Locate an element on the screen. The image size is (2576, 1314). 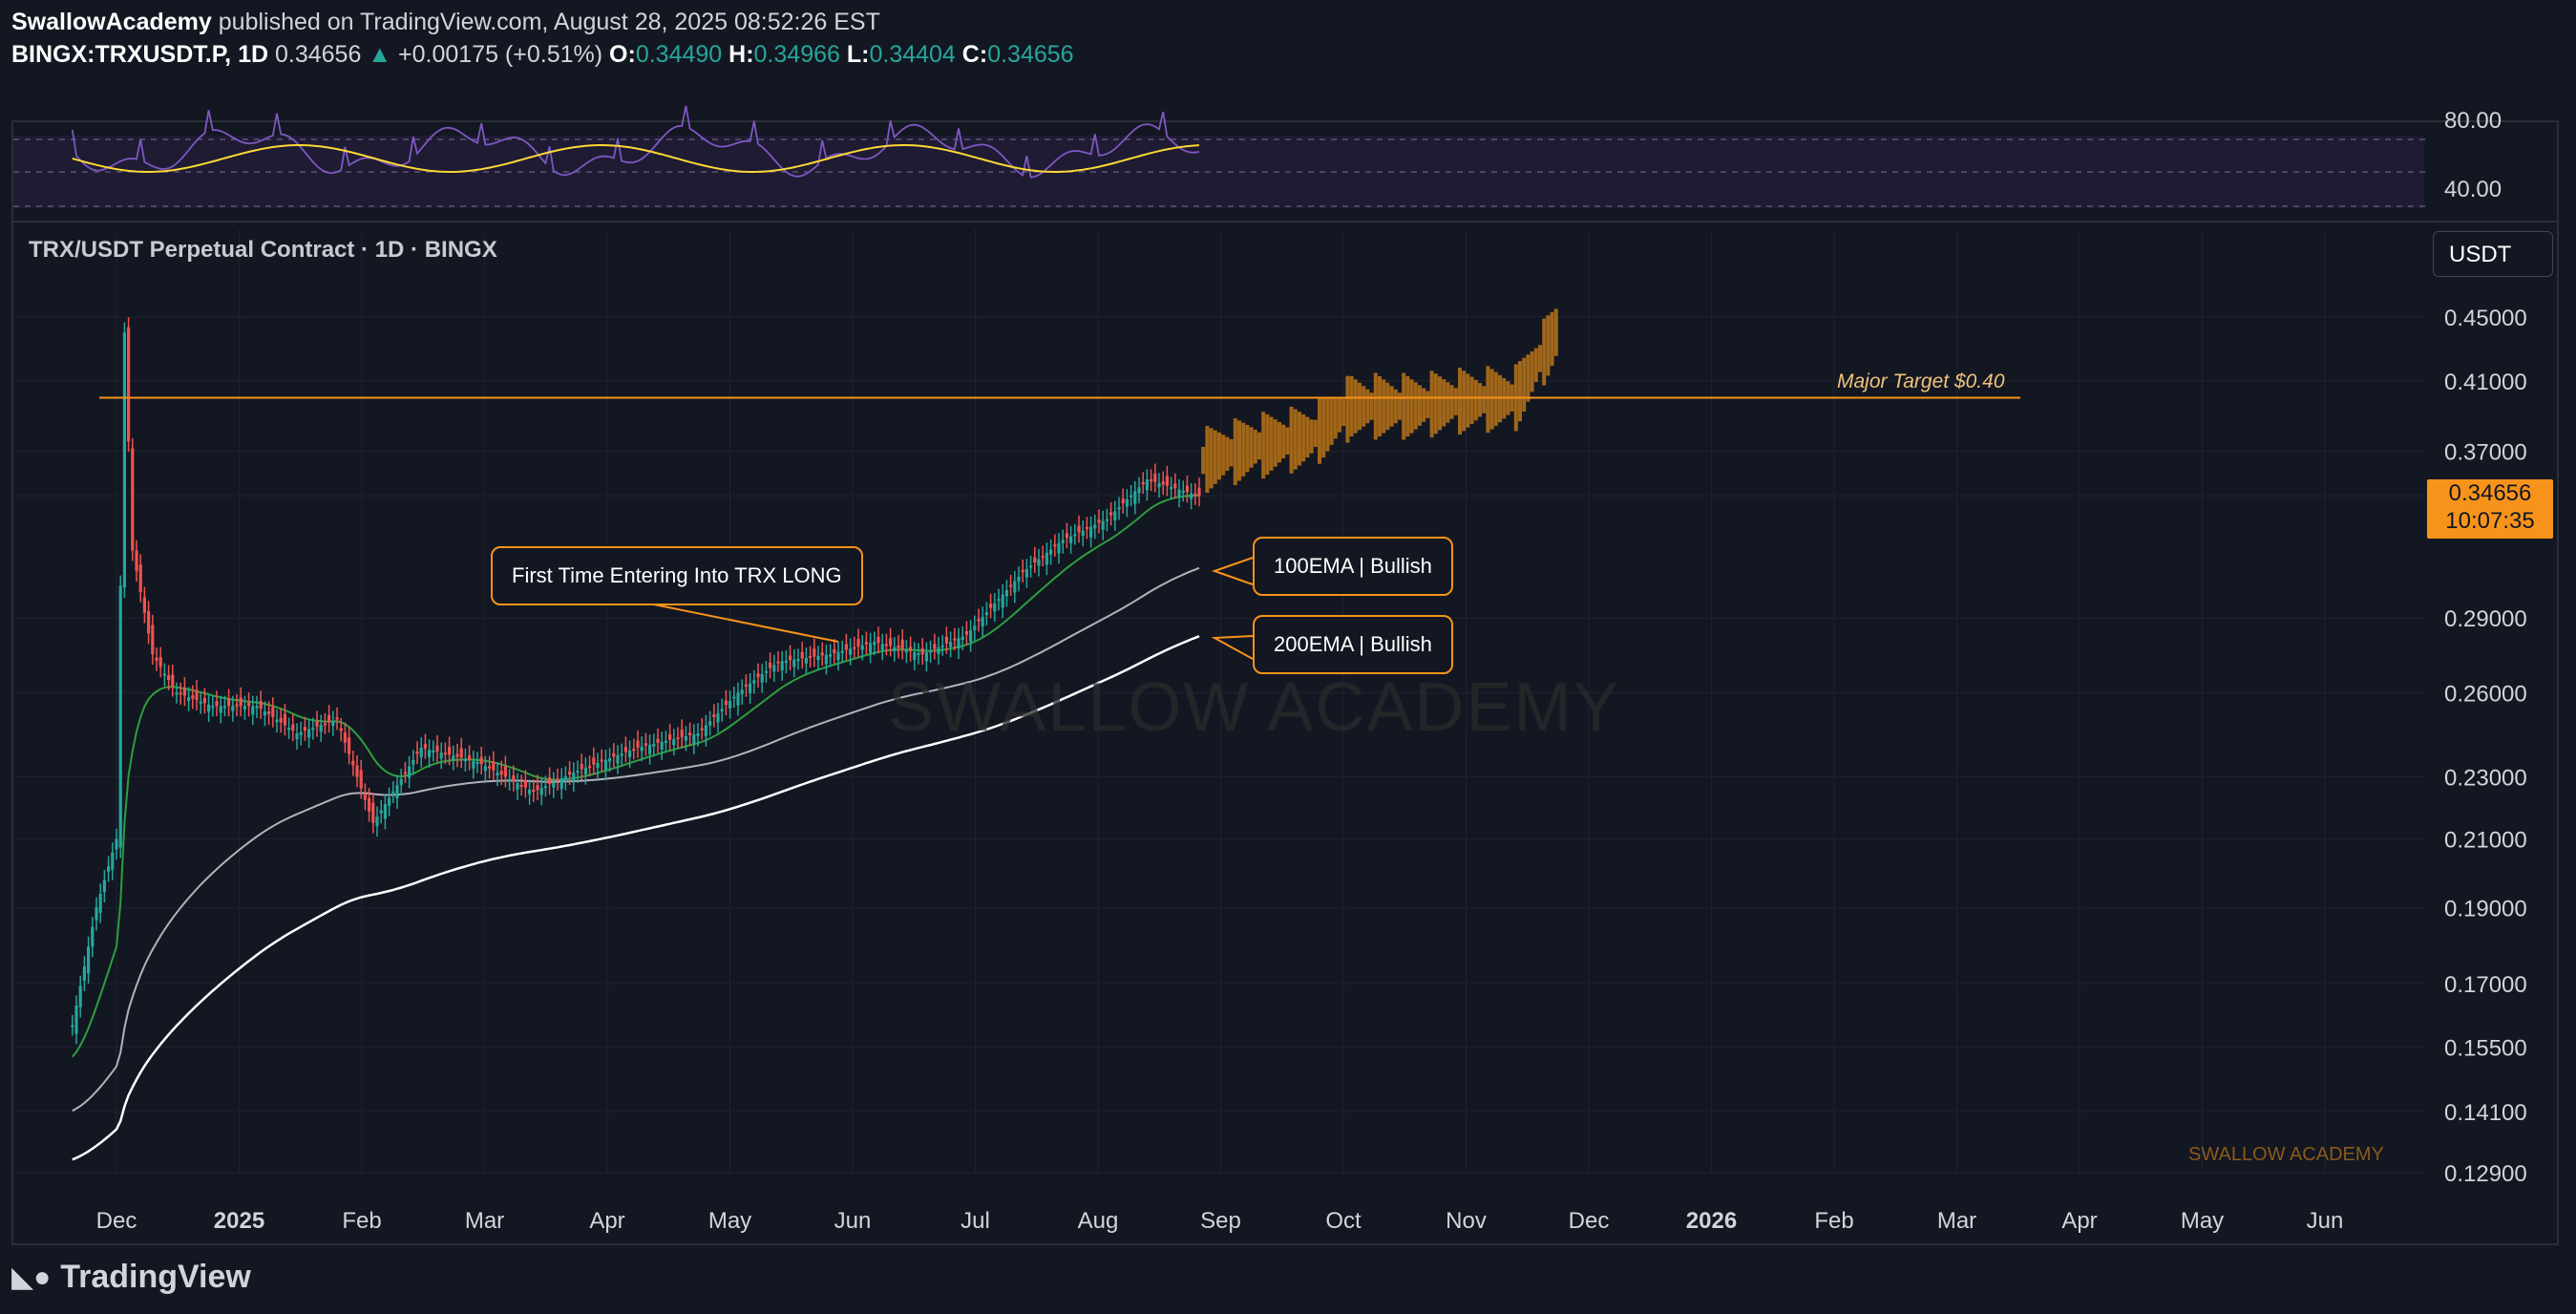
y-tick-label: 0.12900 is located at coordinates (2485, 1174).